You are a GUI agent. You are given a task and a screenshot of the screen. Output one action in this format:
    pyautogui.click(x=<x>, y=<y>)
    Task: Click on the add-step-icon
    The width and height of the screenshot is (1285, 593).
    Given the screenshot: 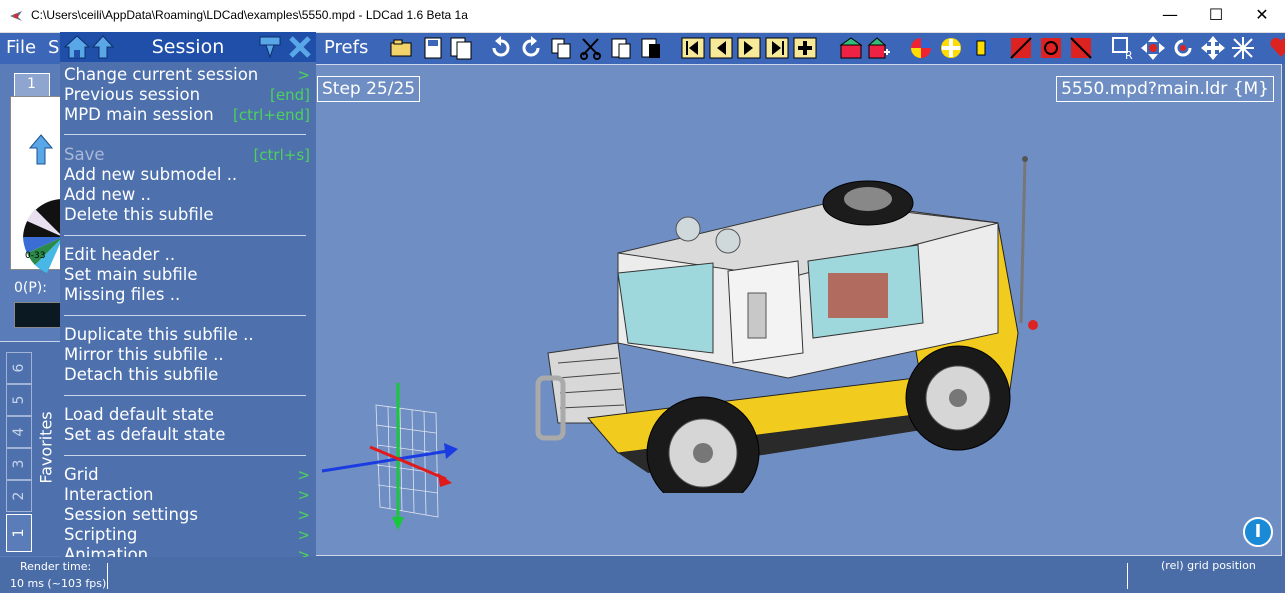 What is the action you would take?
    pyautogui.click(x=805, y=48)
    